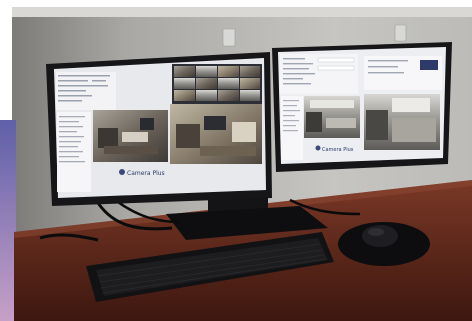 The image size is (472, 321). Describe the element at coordinates (146, 173) in the screenshot. I see `left-logo-text: Camera Plus` at that location.